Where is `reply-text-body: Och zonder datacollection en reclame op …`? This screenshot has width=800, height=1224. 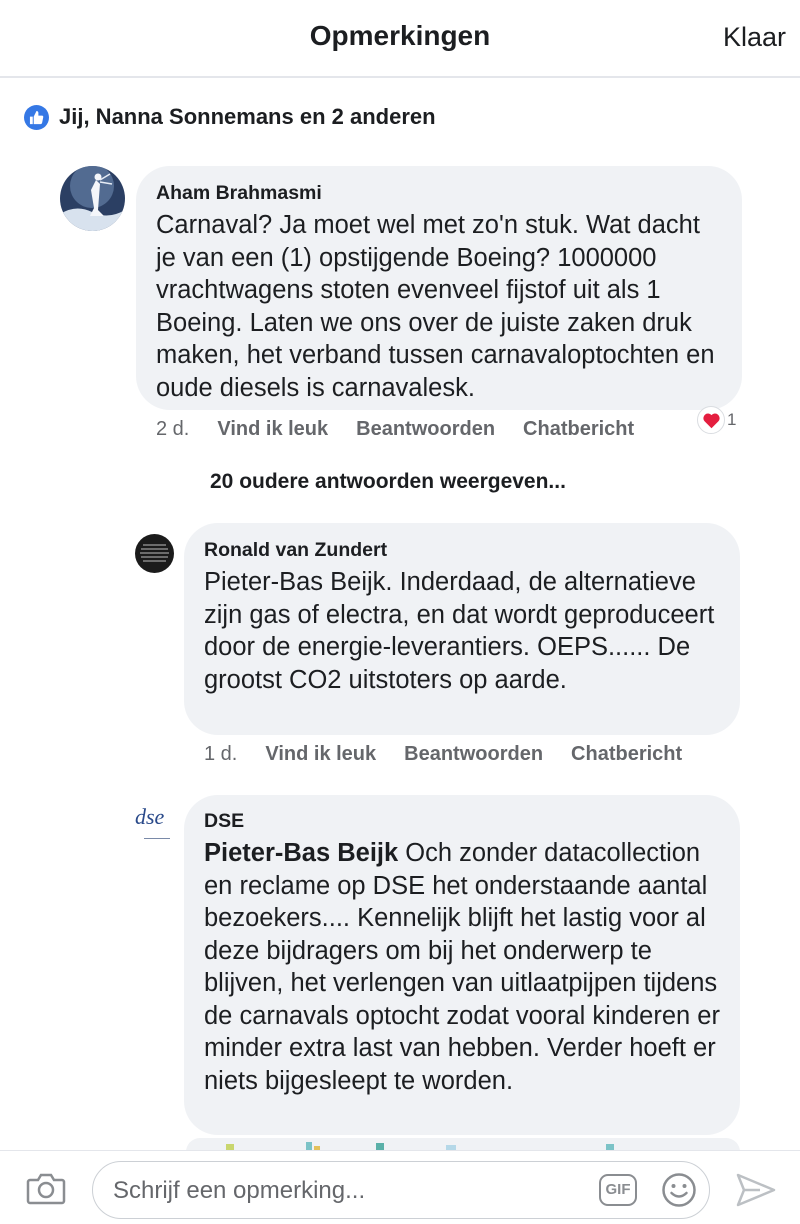
reply-text-body: Och zonder datacollection en reclame op … is located at coordinates (462, 967).